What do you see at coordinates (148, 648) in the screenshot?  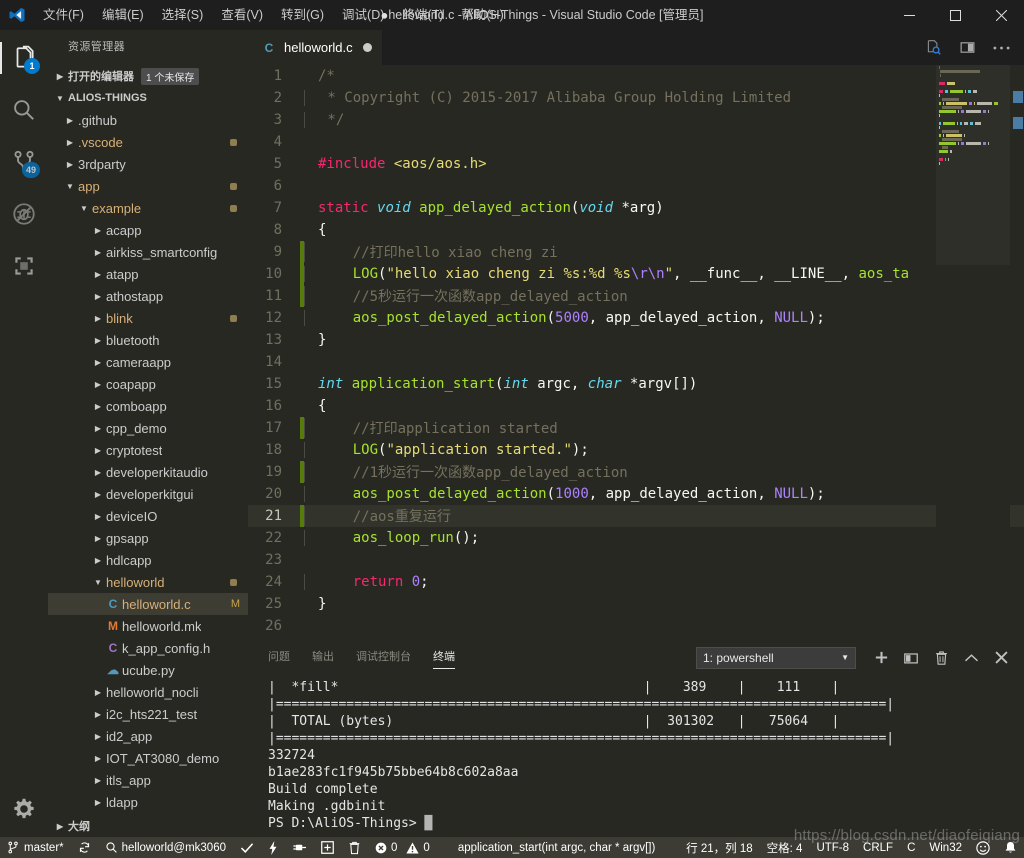 I see `tree-item-k-app-config-h: Ck_app_config.h` at bounding box center [148, 648].